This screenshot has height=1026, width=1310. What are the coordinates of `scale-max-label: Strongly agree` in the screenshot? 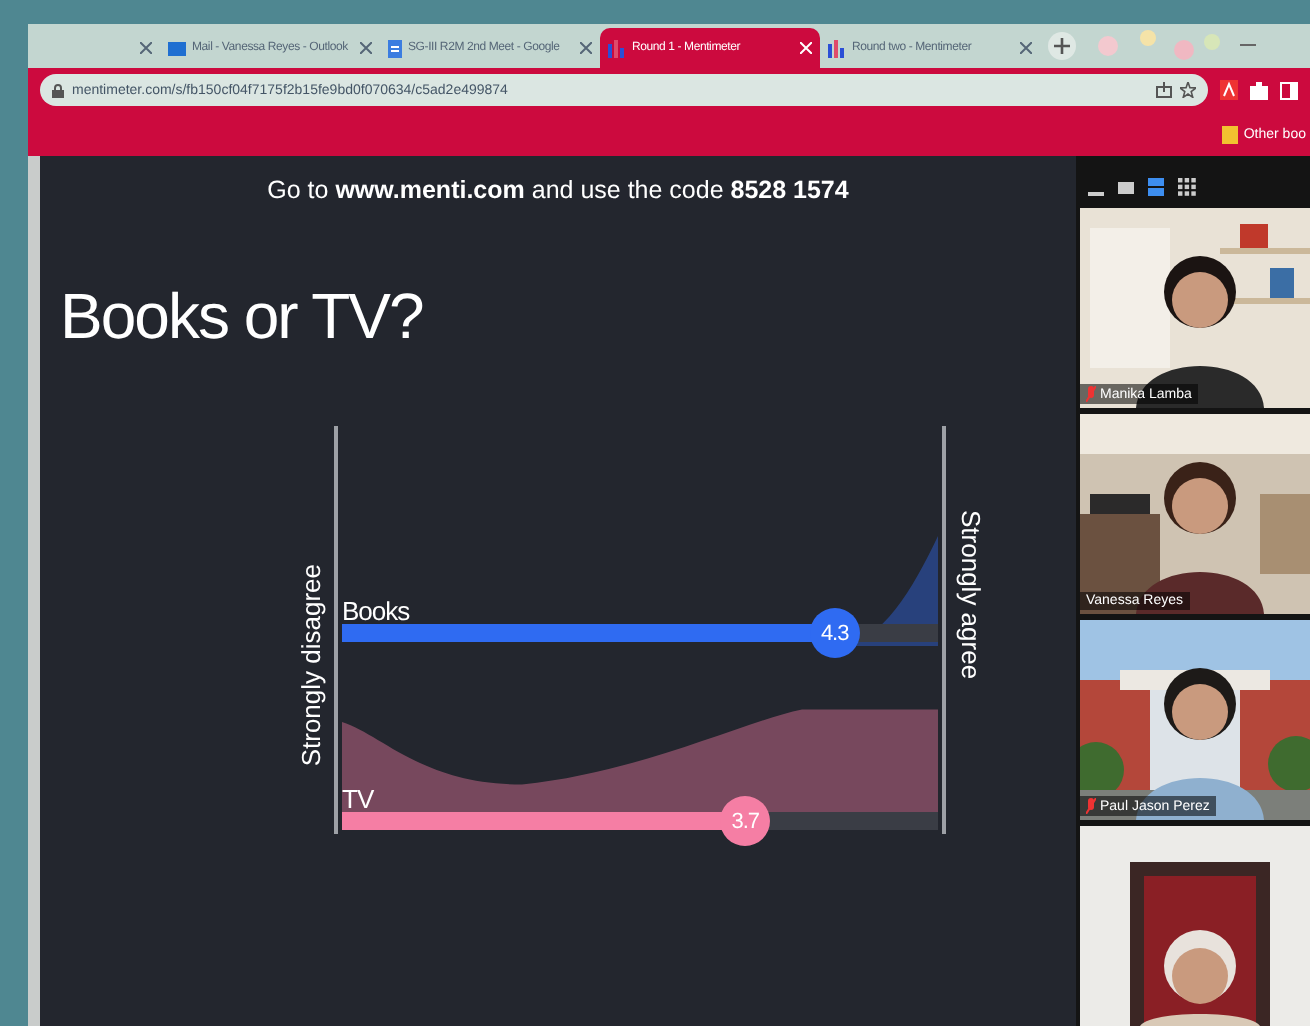 It's located at (971, 594).